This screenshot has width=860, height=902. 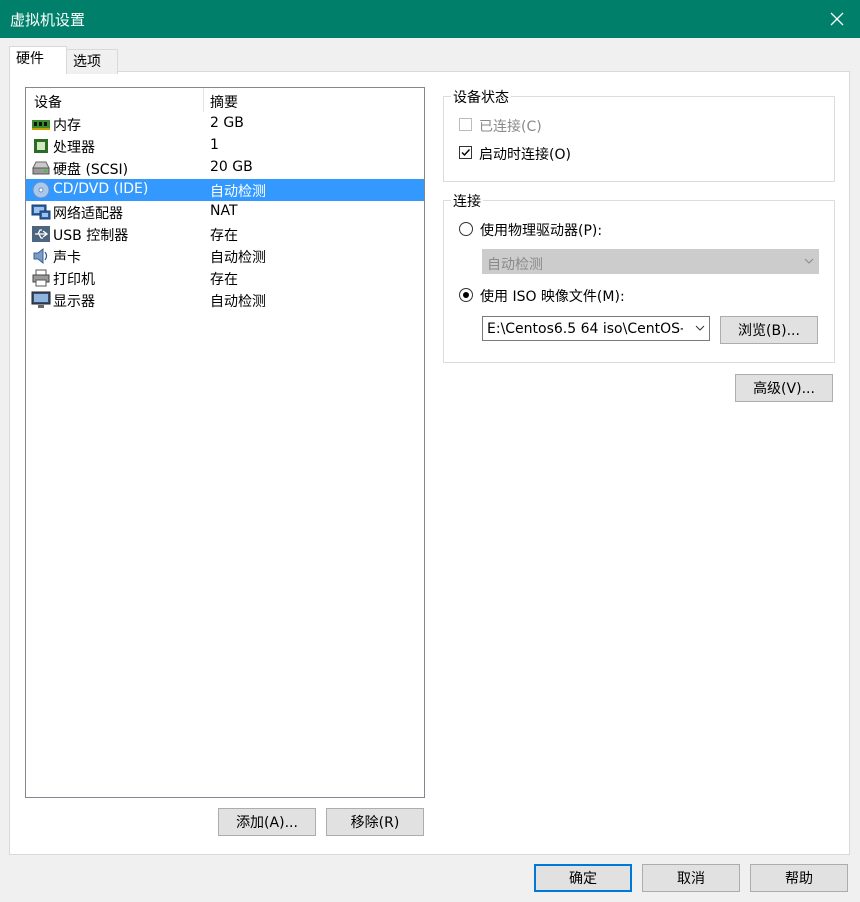 What do you see at coordinates (541, 231) in the screenshot?
I see `physical-drive-label: 使用物理驱动器(P):` at bounding box center [541, 231].